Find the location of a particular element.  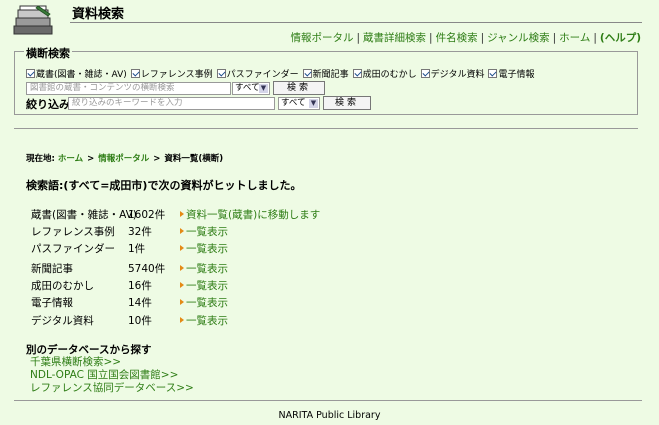

result-label: 新聞記事 is located at coordinates (52, 269).